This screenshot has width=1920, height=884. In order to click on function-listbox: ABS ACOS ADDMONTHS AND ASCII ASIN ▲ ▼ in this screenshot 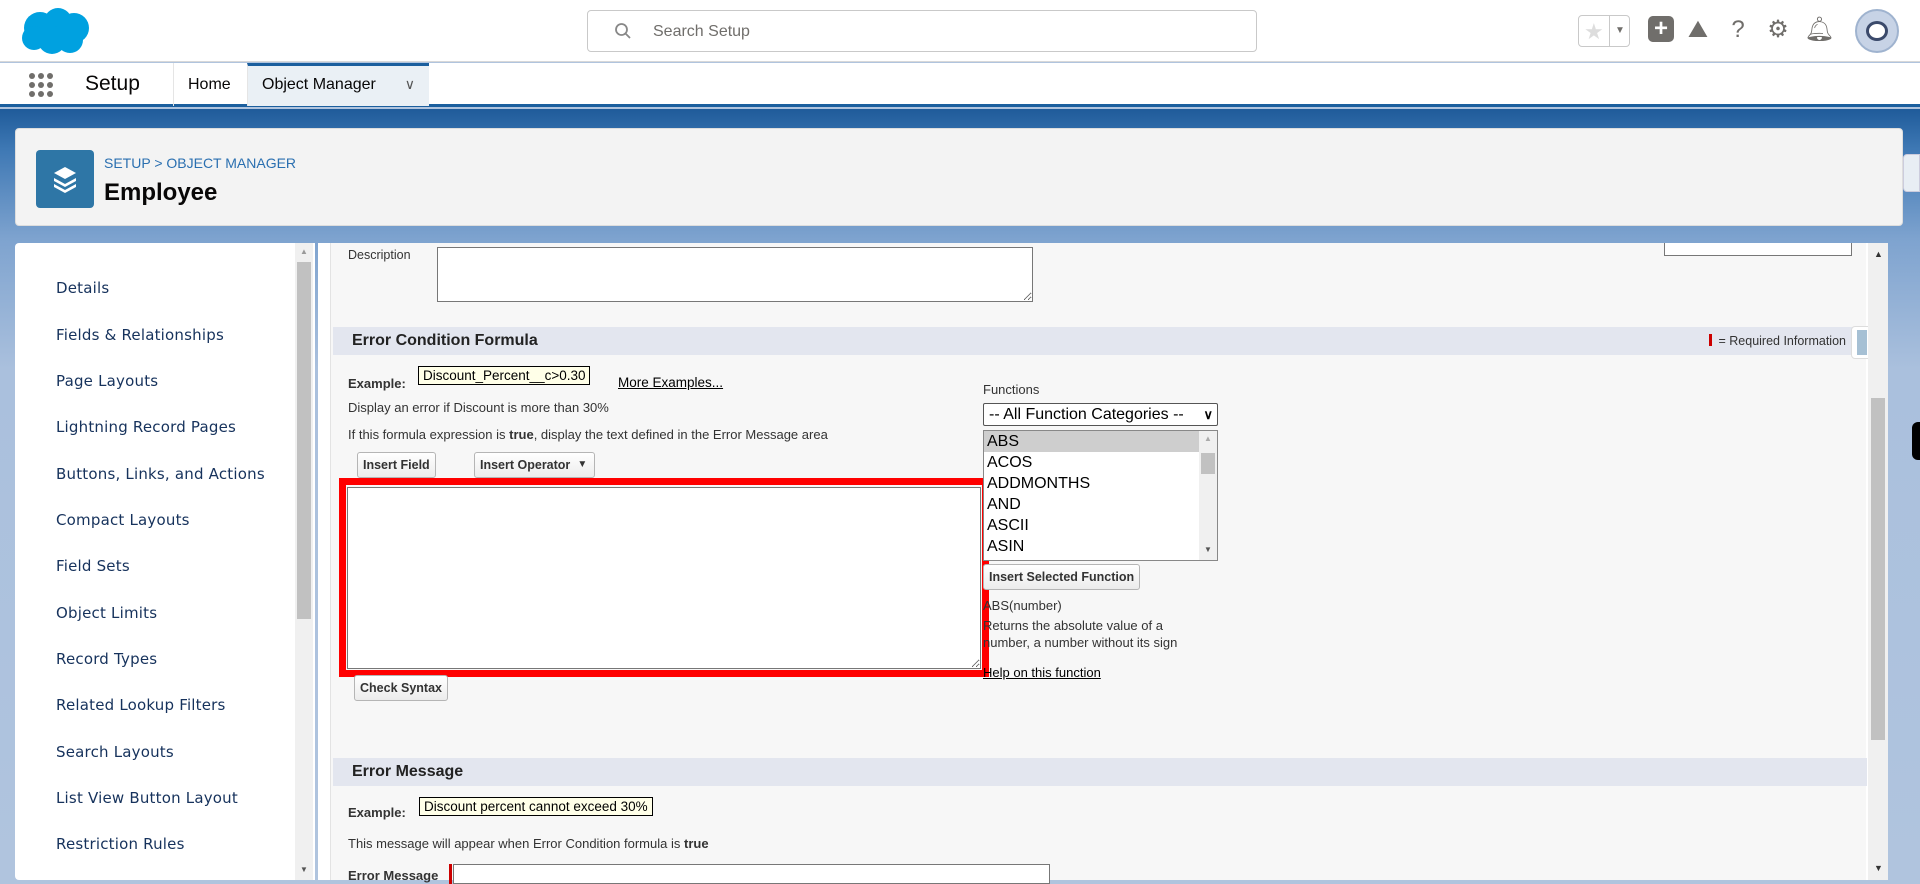, I will do `click(1100, 495)`.